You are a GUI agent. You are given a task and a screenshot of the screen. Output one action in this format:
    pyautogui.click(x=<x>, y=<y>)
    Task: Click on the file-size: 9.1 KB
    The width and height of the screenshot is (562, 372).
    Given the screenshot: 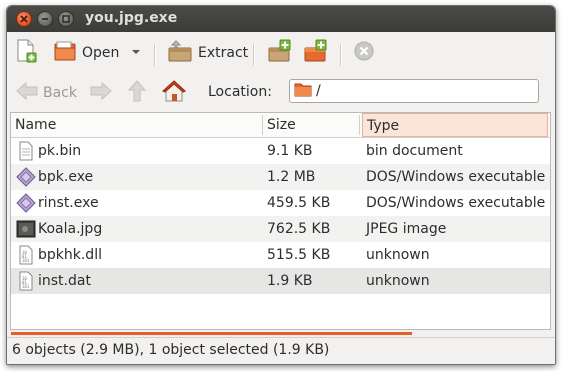 What is the action you would take?
    pyautogui.click(x=290, y=151)
    